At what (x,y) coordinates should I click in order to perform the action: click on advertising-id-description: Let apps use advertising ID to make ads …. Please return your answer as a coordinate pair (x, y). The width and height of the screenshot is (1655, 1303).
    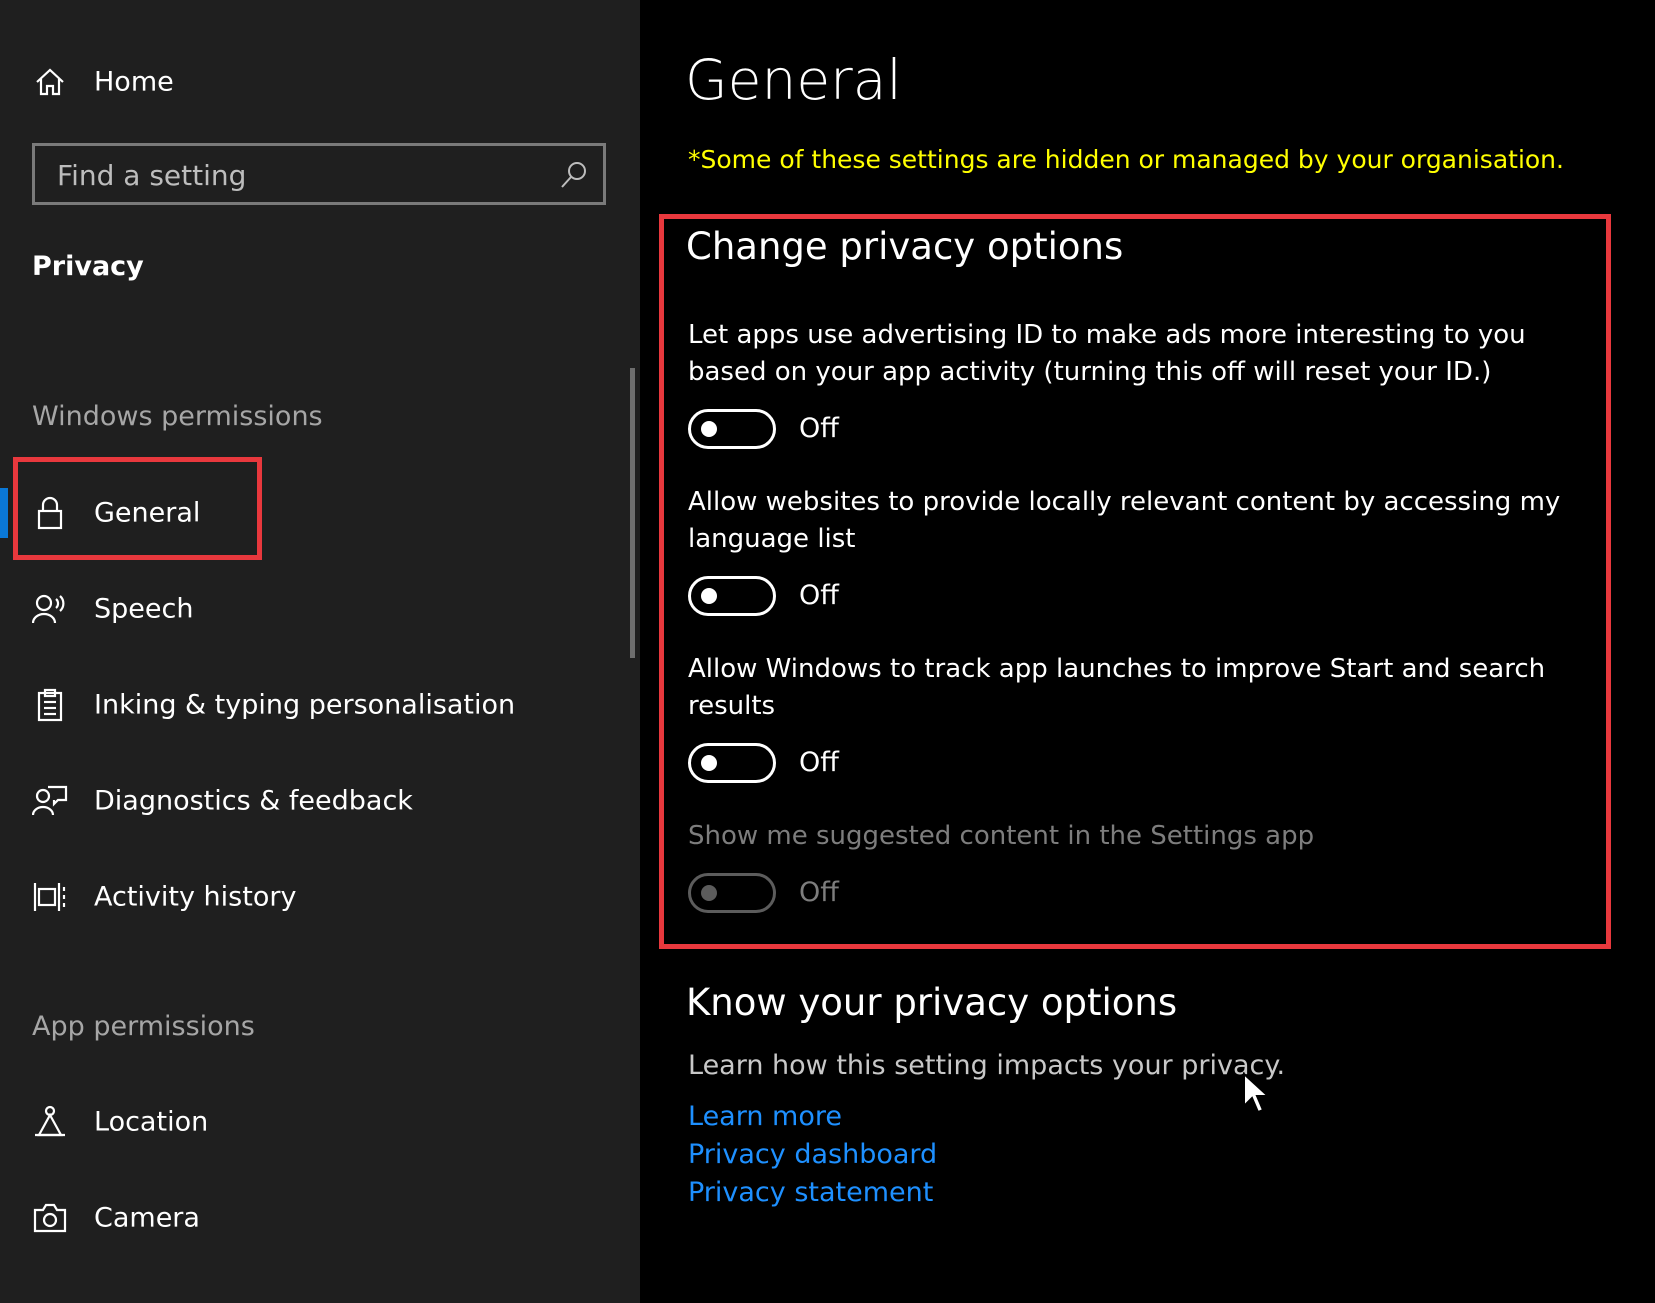
    Looking at the image, I should click on (1107, 353).